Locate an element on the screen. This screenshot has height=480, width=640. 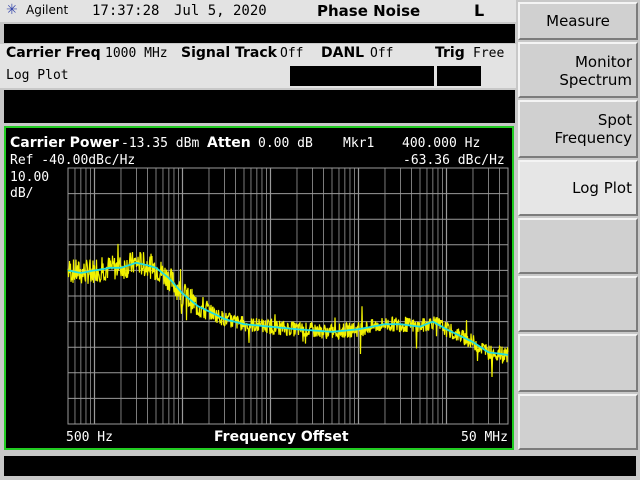
log-plot-button: Log Plot is located at coordinates (578, 188).